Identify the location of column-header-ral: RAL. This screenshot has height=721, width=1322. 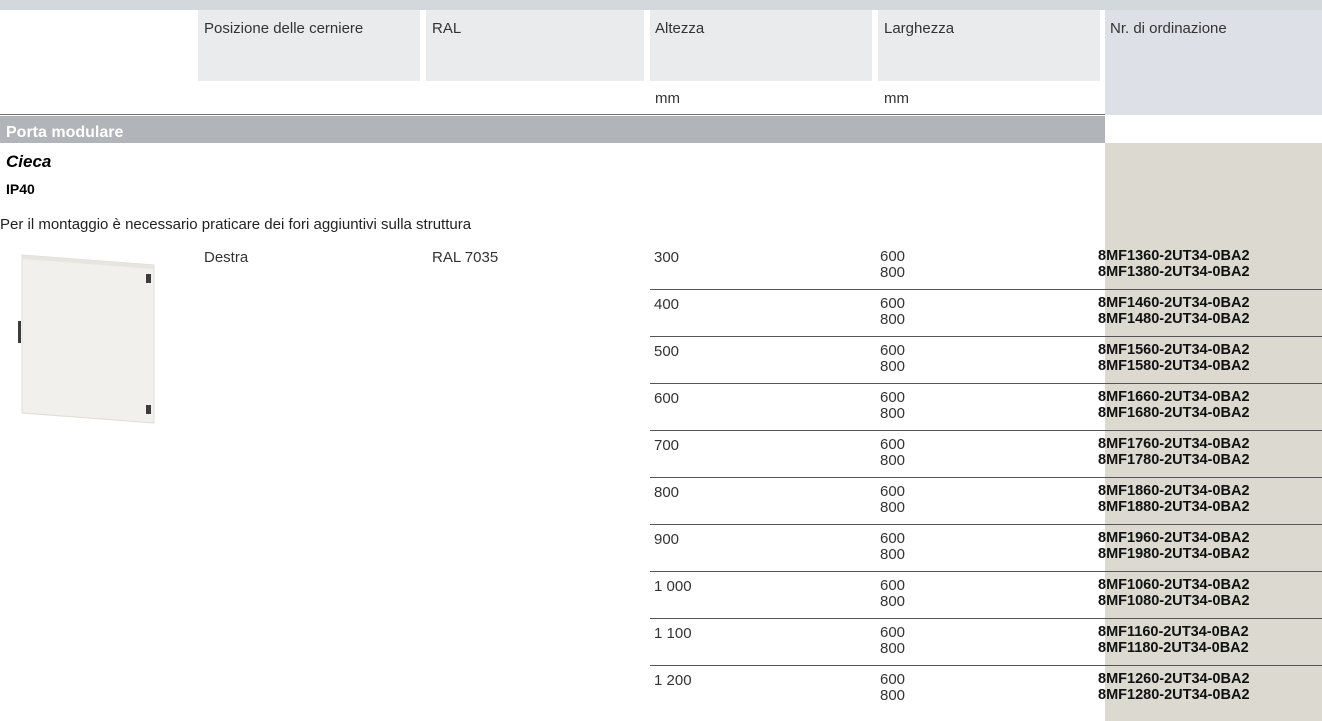
(447, 28).